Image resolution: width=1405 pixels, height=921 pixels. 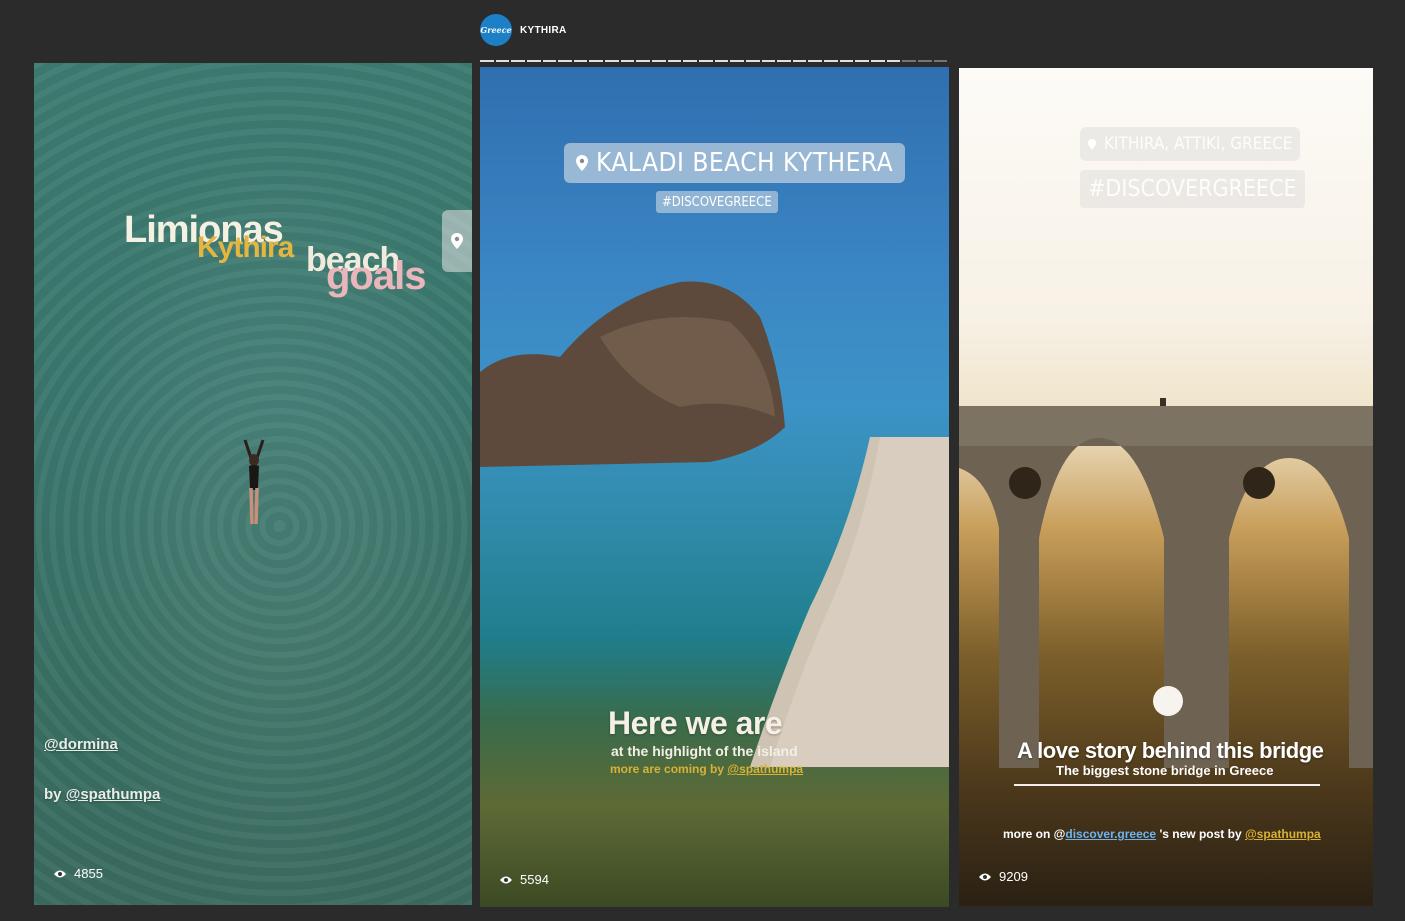 I want to click on more-middle: 's new post by, so click(x=1200, y=834).